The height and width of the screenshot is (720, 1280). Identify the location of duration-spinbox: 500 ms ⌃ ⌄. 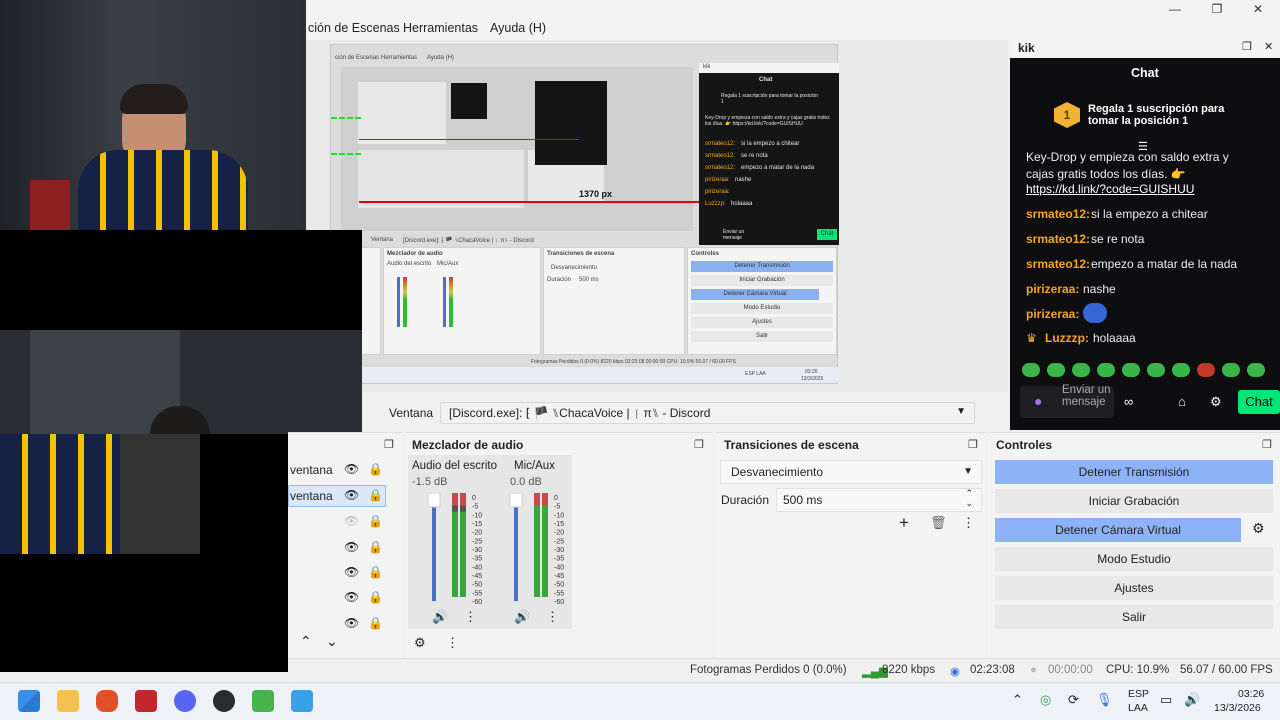
(879, 500).